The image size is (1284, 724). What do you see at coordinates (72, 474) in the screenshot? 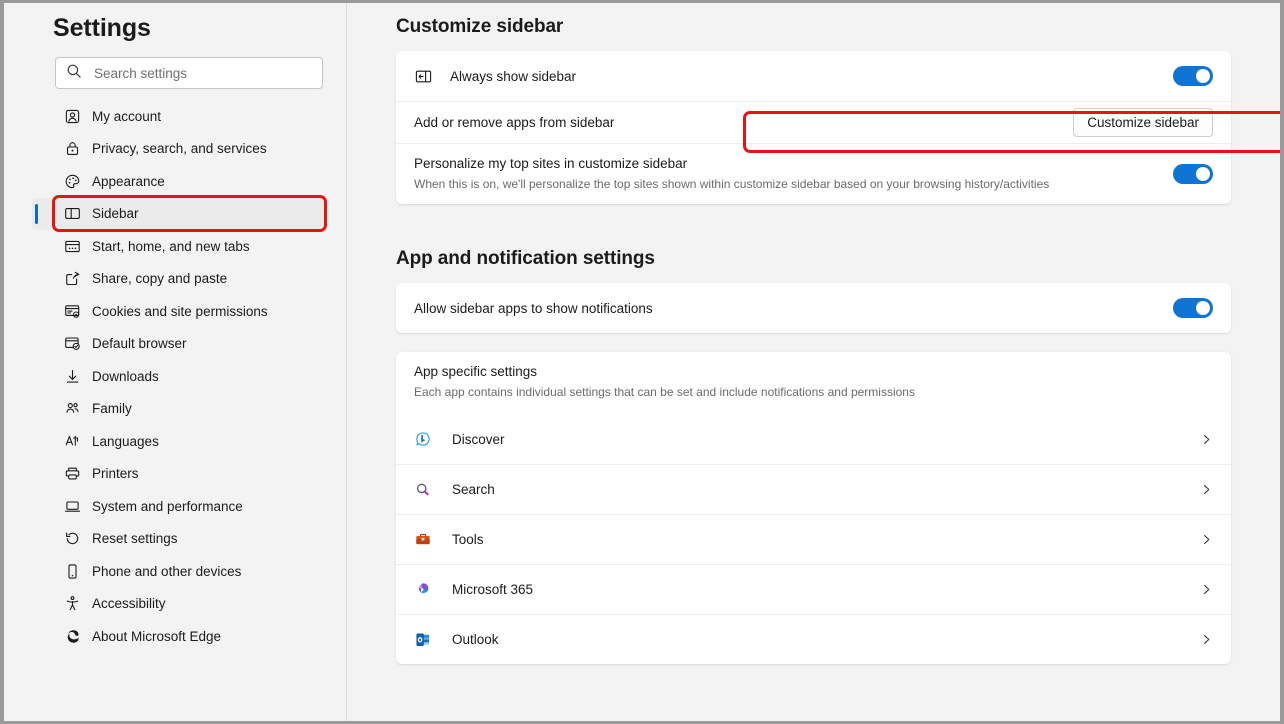
I see `printer-icon` at bounding box center [72, 474].